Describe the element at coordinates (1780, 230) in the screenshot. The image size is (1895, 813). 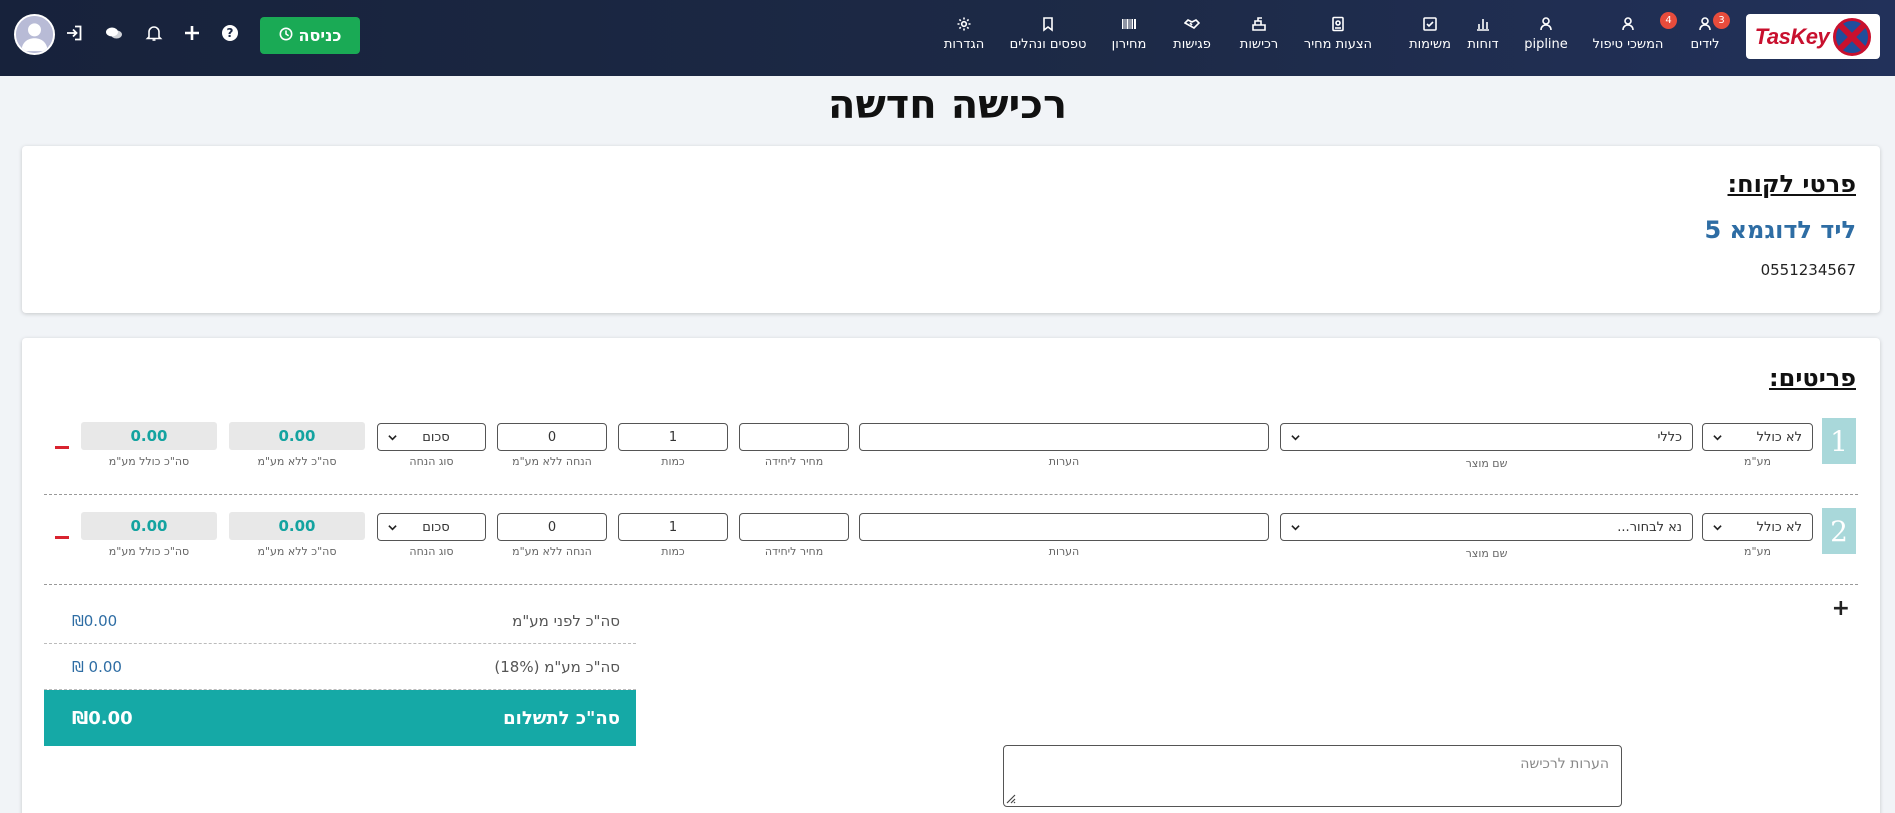
I see `customer-name-link: ליד לדוגמא 5` at that location.